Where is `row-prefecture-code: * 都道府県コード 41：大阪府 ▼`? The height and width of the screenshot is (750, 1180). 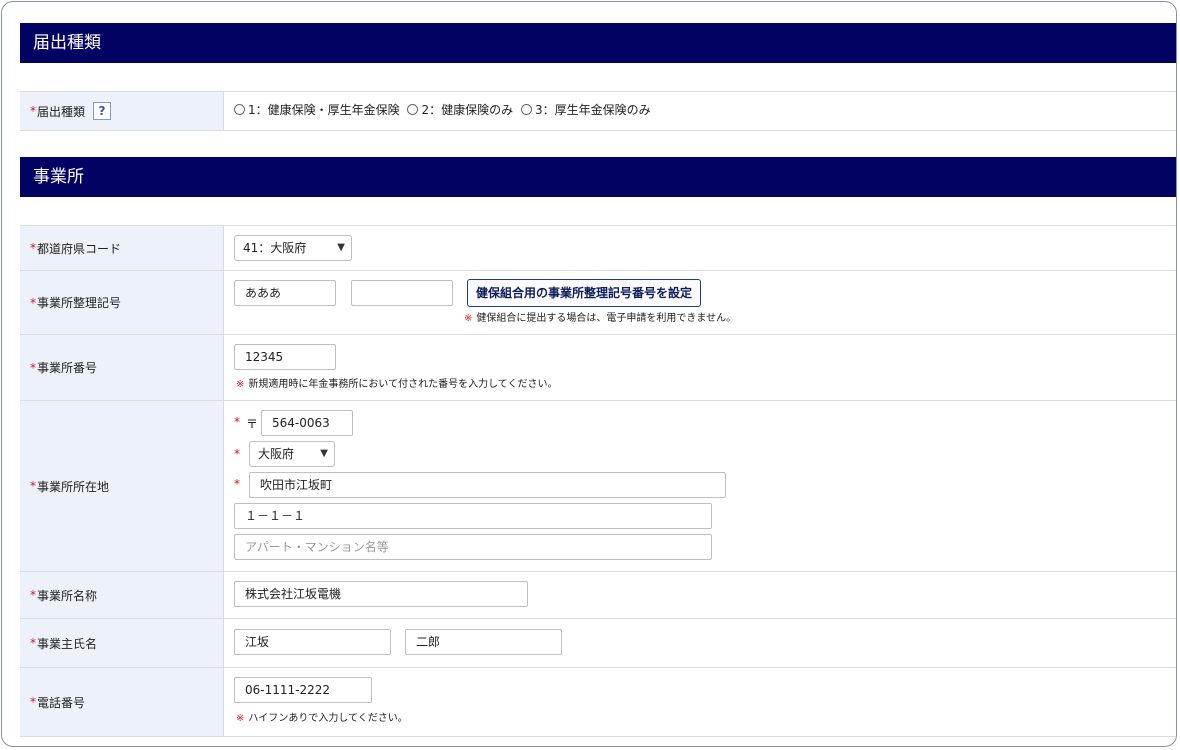 row-prefecture-code: * 都道府県コード 41：大阪府 ▼ is located at coordinates (598, 248).